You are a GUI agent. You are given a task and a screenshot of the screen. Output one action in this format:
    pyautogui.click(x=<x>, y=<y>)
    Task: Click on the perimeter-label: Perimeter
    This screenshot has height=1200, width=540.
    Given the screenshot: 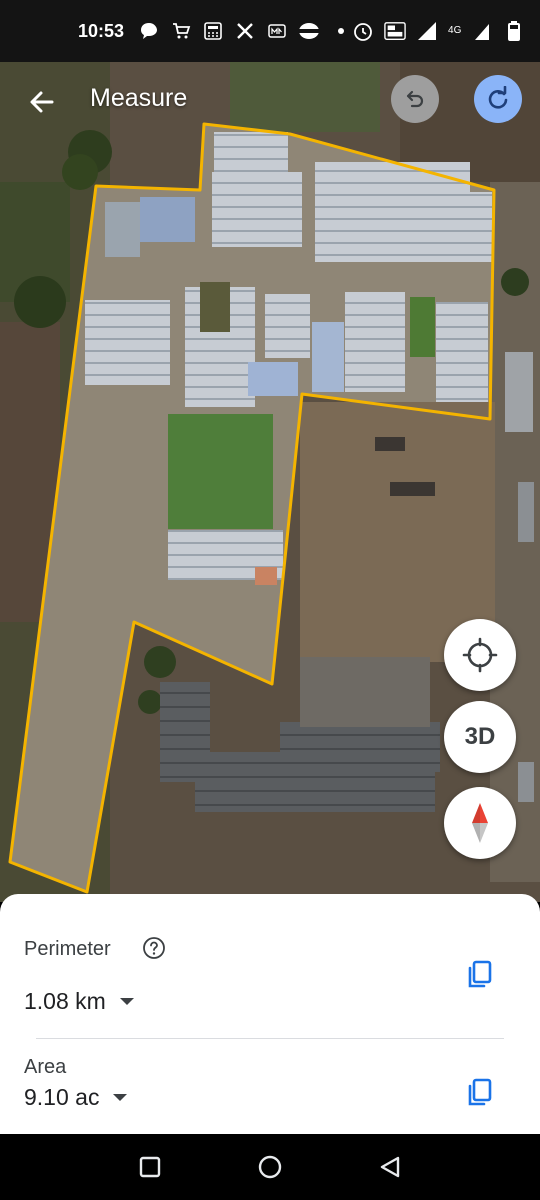 What is the action you would take?
    pyautogui.click(x=67, y=949)
    